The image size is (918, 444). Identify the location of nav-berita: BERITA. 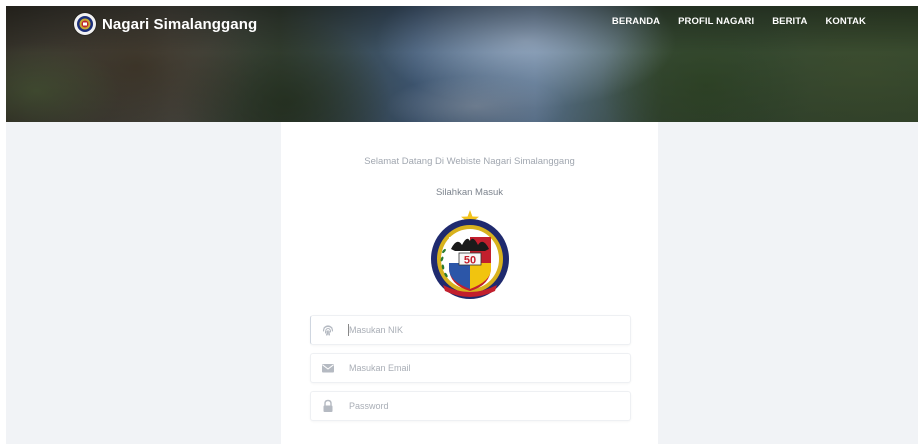
(789, 21).